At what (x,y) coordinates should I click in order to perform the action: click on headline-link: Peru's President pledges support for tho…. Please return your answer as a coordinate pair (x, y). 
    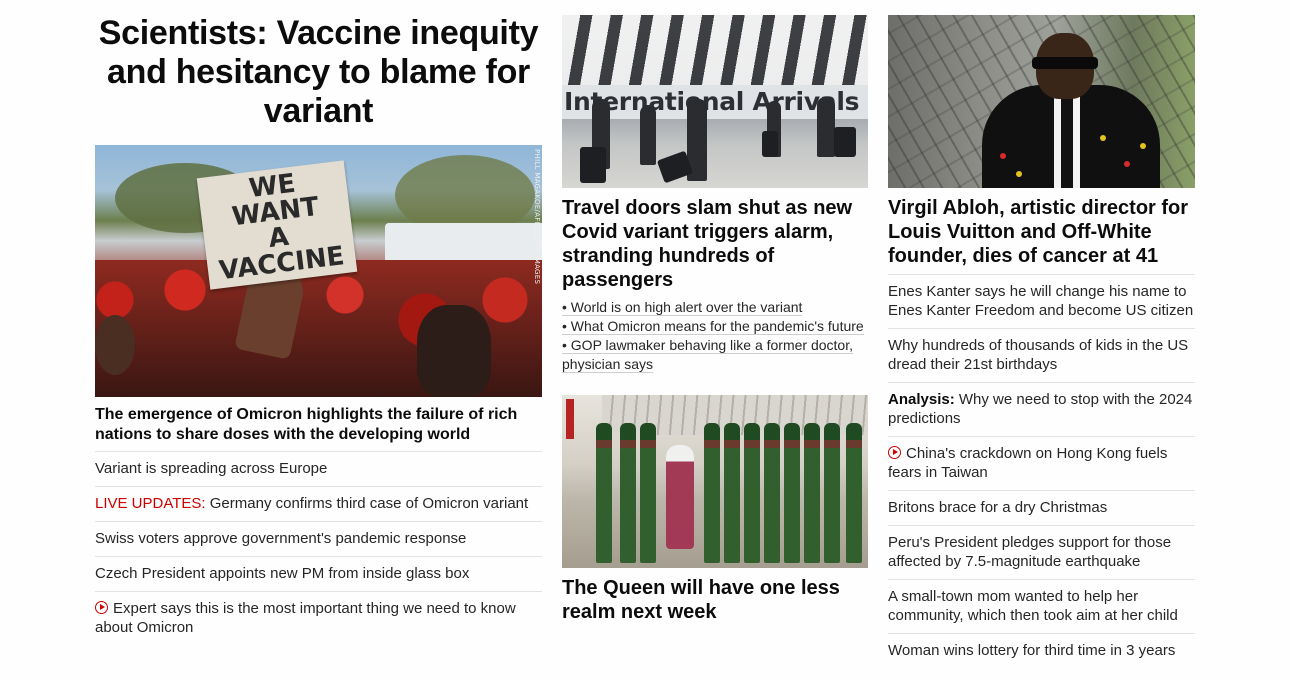
    Looking at the image, I should click on (1041, 553).